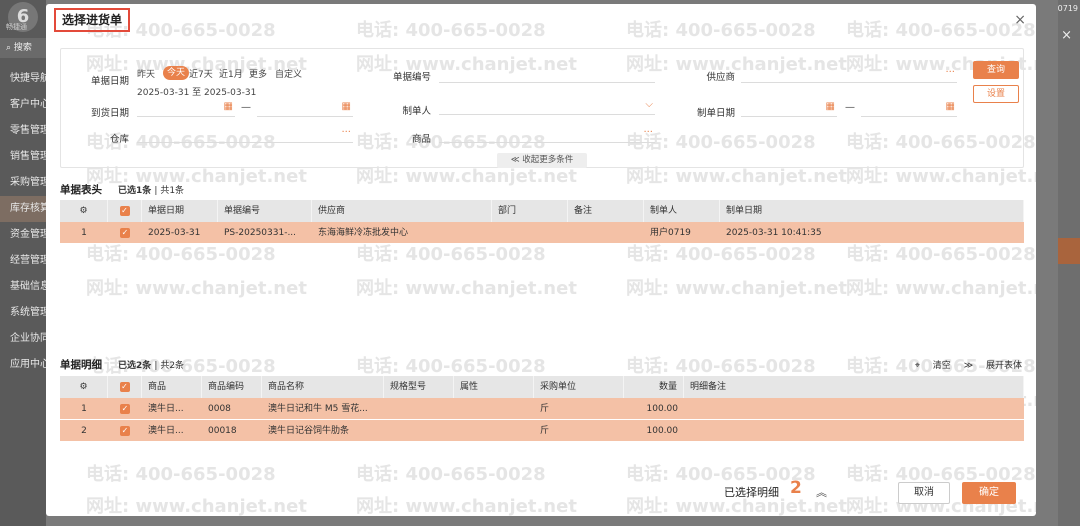 The height and width of the screenshot is (526, 1080). I want to click on column-header: 供应商, so click(402, 211).